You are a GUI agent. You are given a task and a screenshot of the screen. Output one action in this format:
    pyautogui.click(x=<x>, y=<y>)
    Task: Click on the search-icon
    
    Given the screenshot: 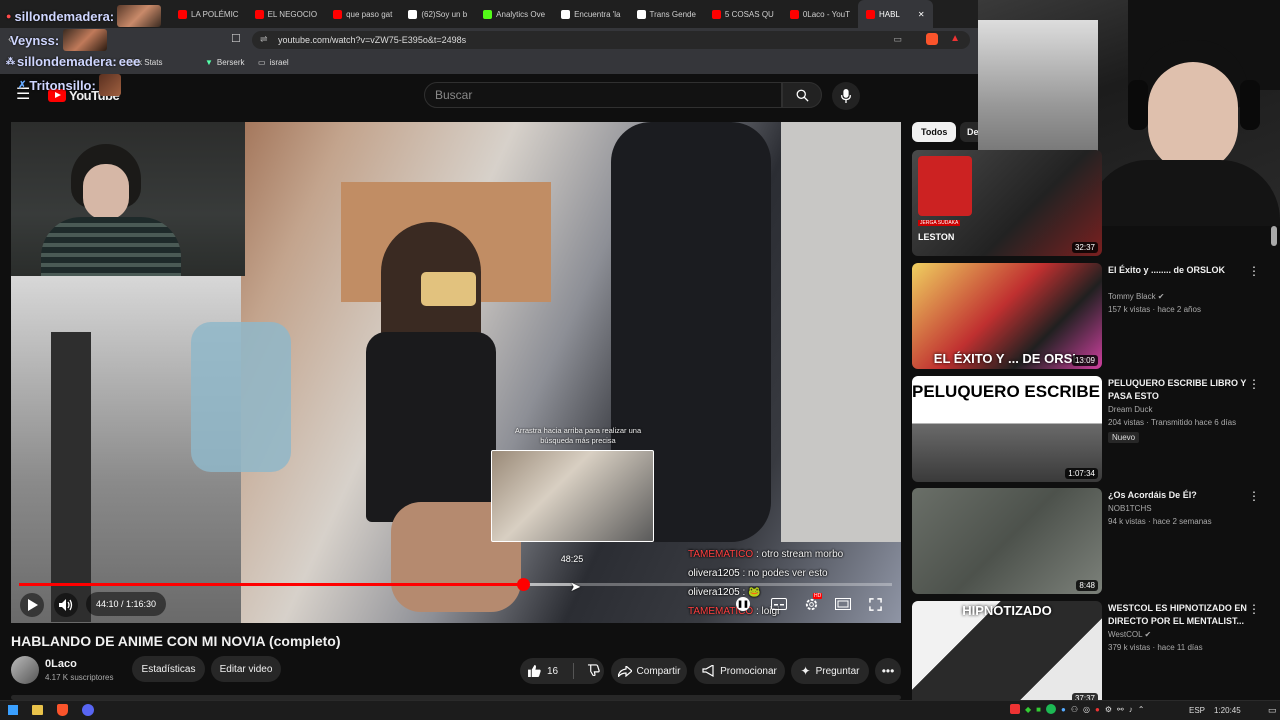 What is the action you would take?
    pyautogui.click(x=802, y=95)
    